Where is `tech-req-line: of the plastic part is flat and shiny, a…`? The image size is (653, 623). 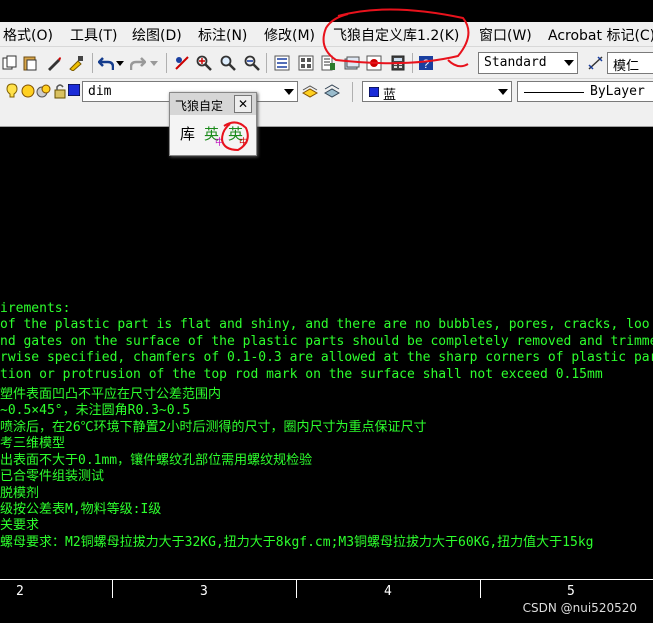
tech-req-line: of the plastic part is flat and shiny, a… is located at coordinates (325, 324).